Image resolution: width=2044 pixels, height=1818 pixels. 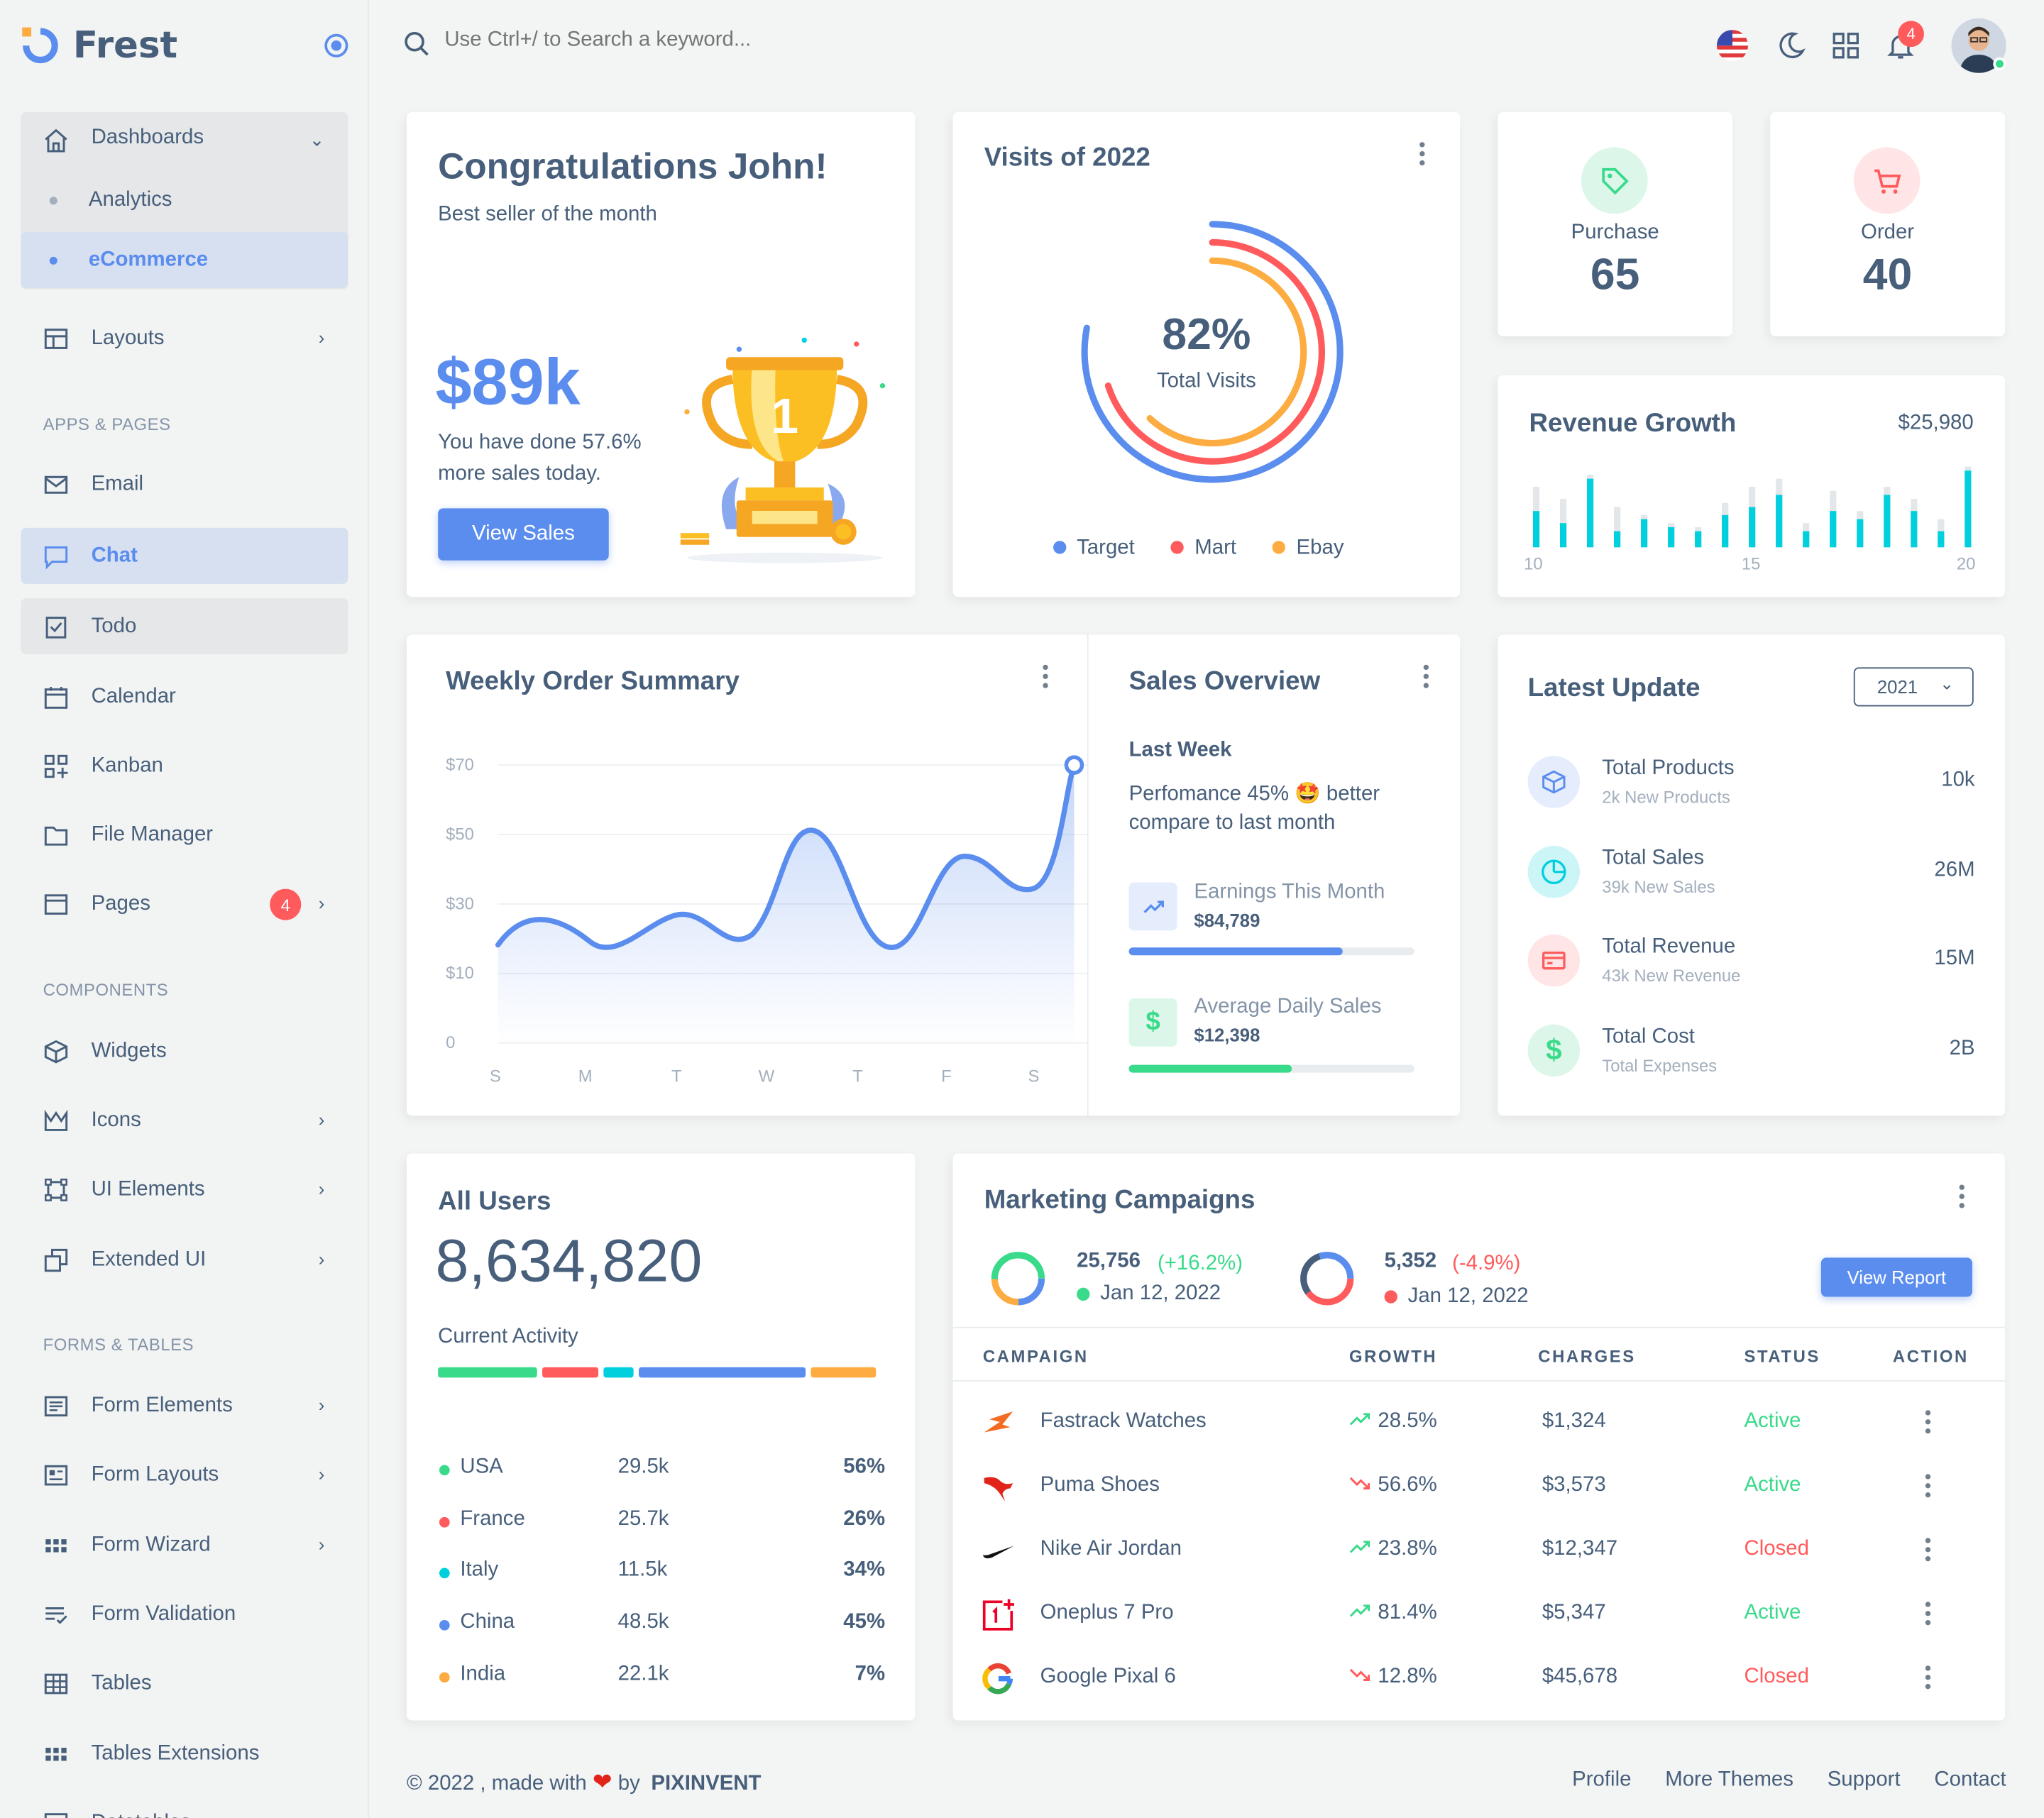 What do you see at coordinates (321, 1259) in the screenshot?
I see `chevron-right-icon: ›` at bounding box center [321, 1259].